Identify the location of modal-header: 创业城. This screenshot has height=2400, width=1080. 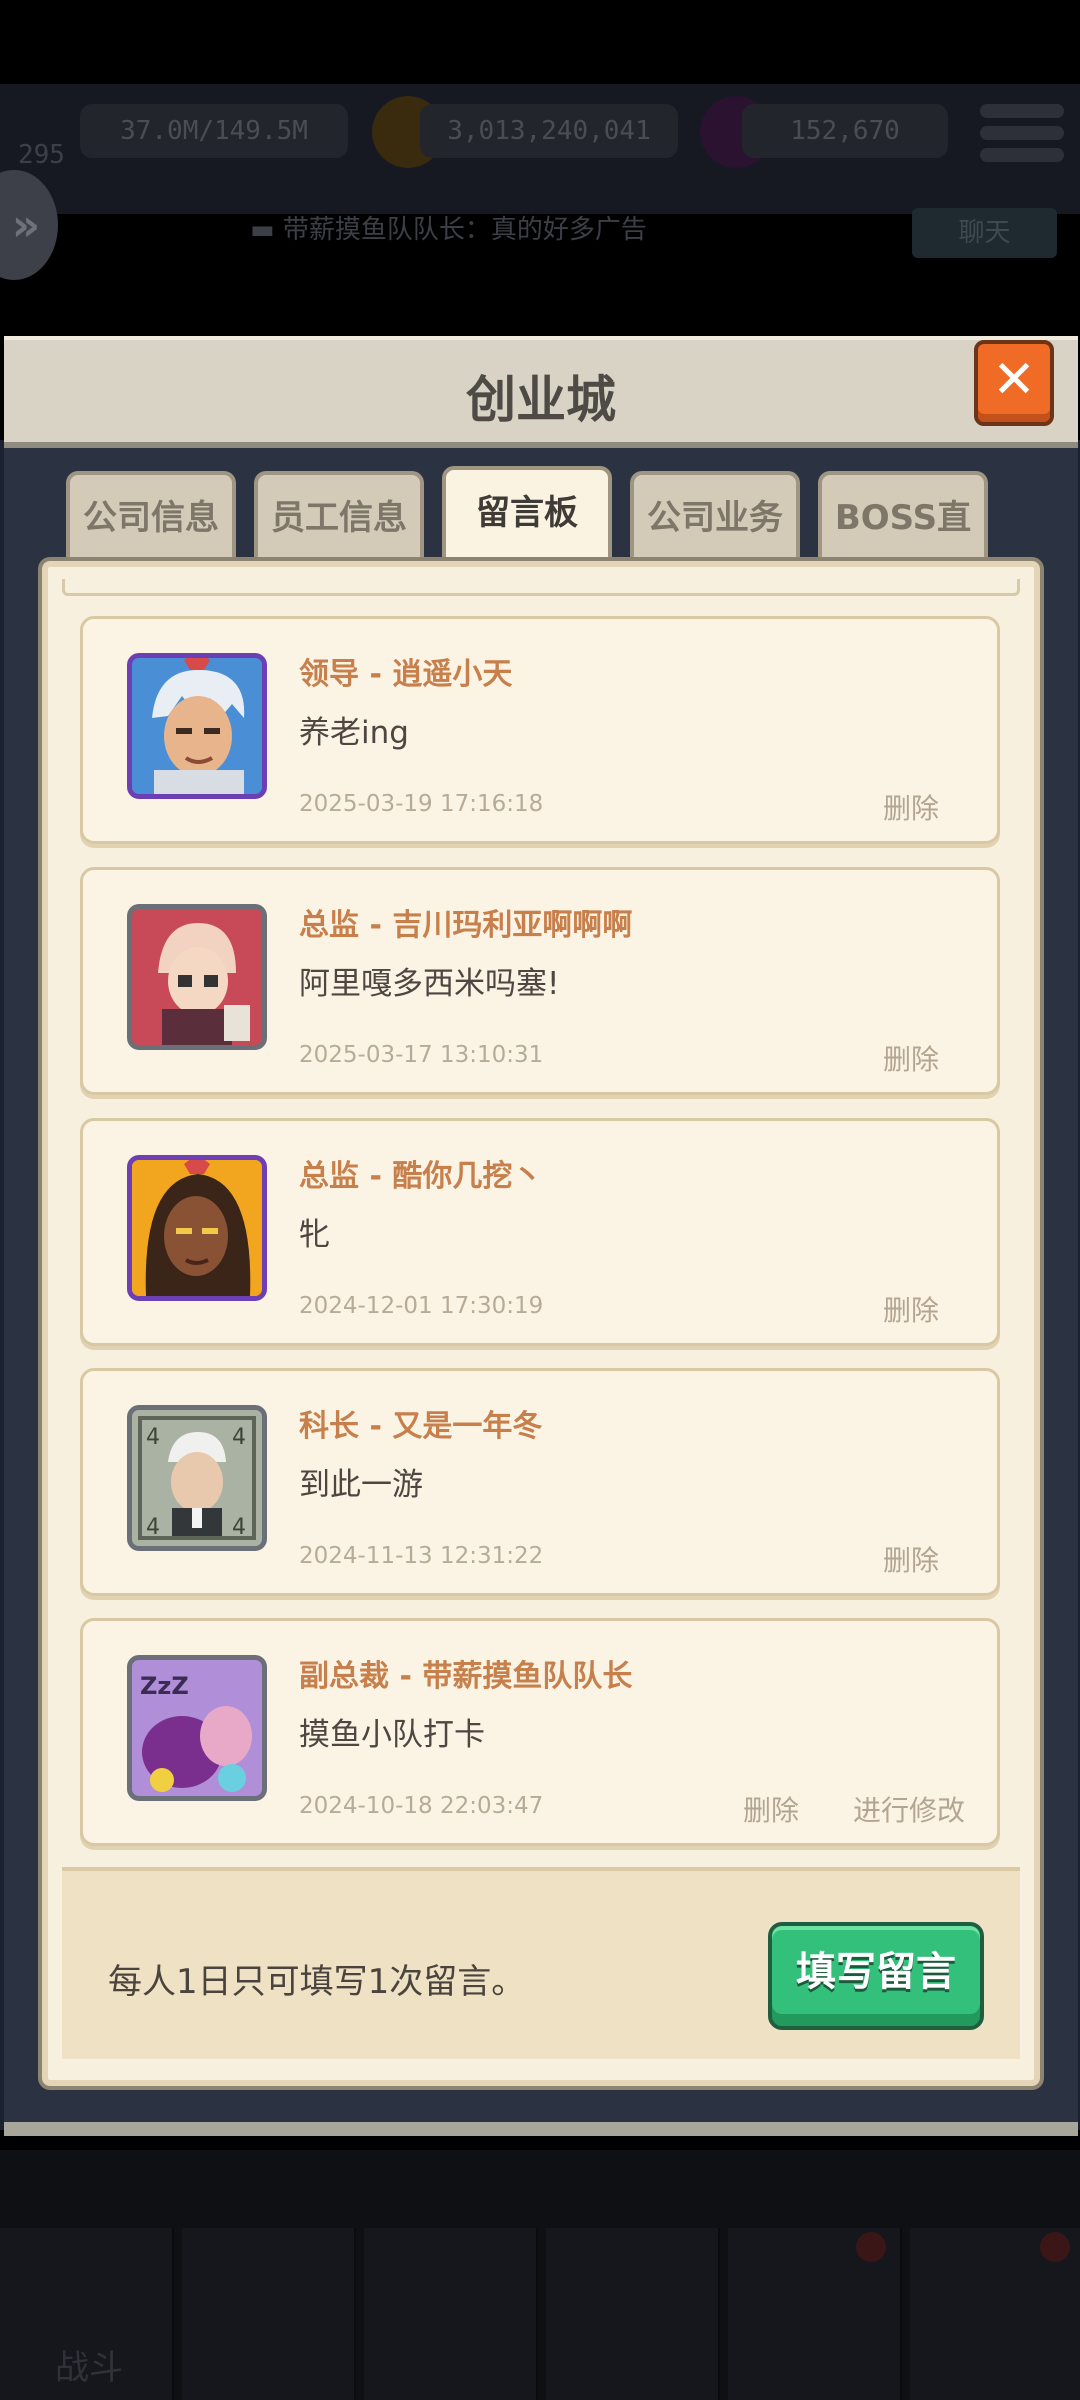
(541, 392).